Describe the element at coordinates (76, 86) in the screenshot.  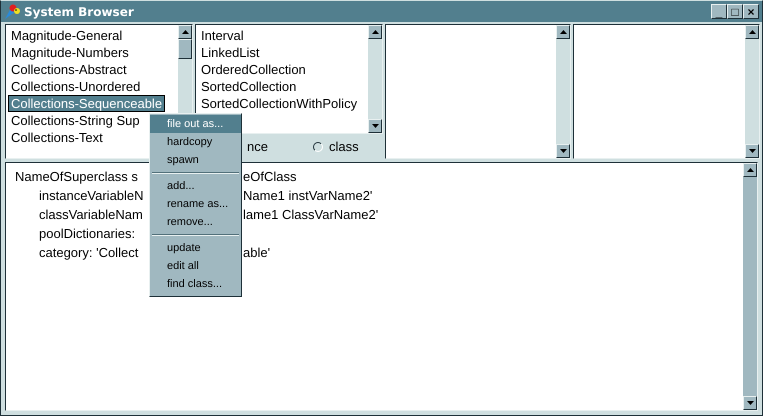
I see `list-item: Collections-Unordered` at that location.